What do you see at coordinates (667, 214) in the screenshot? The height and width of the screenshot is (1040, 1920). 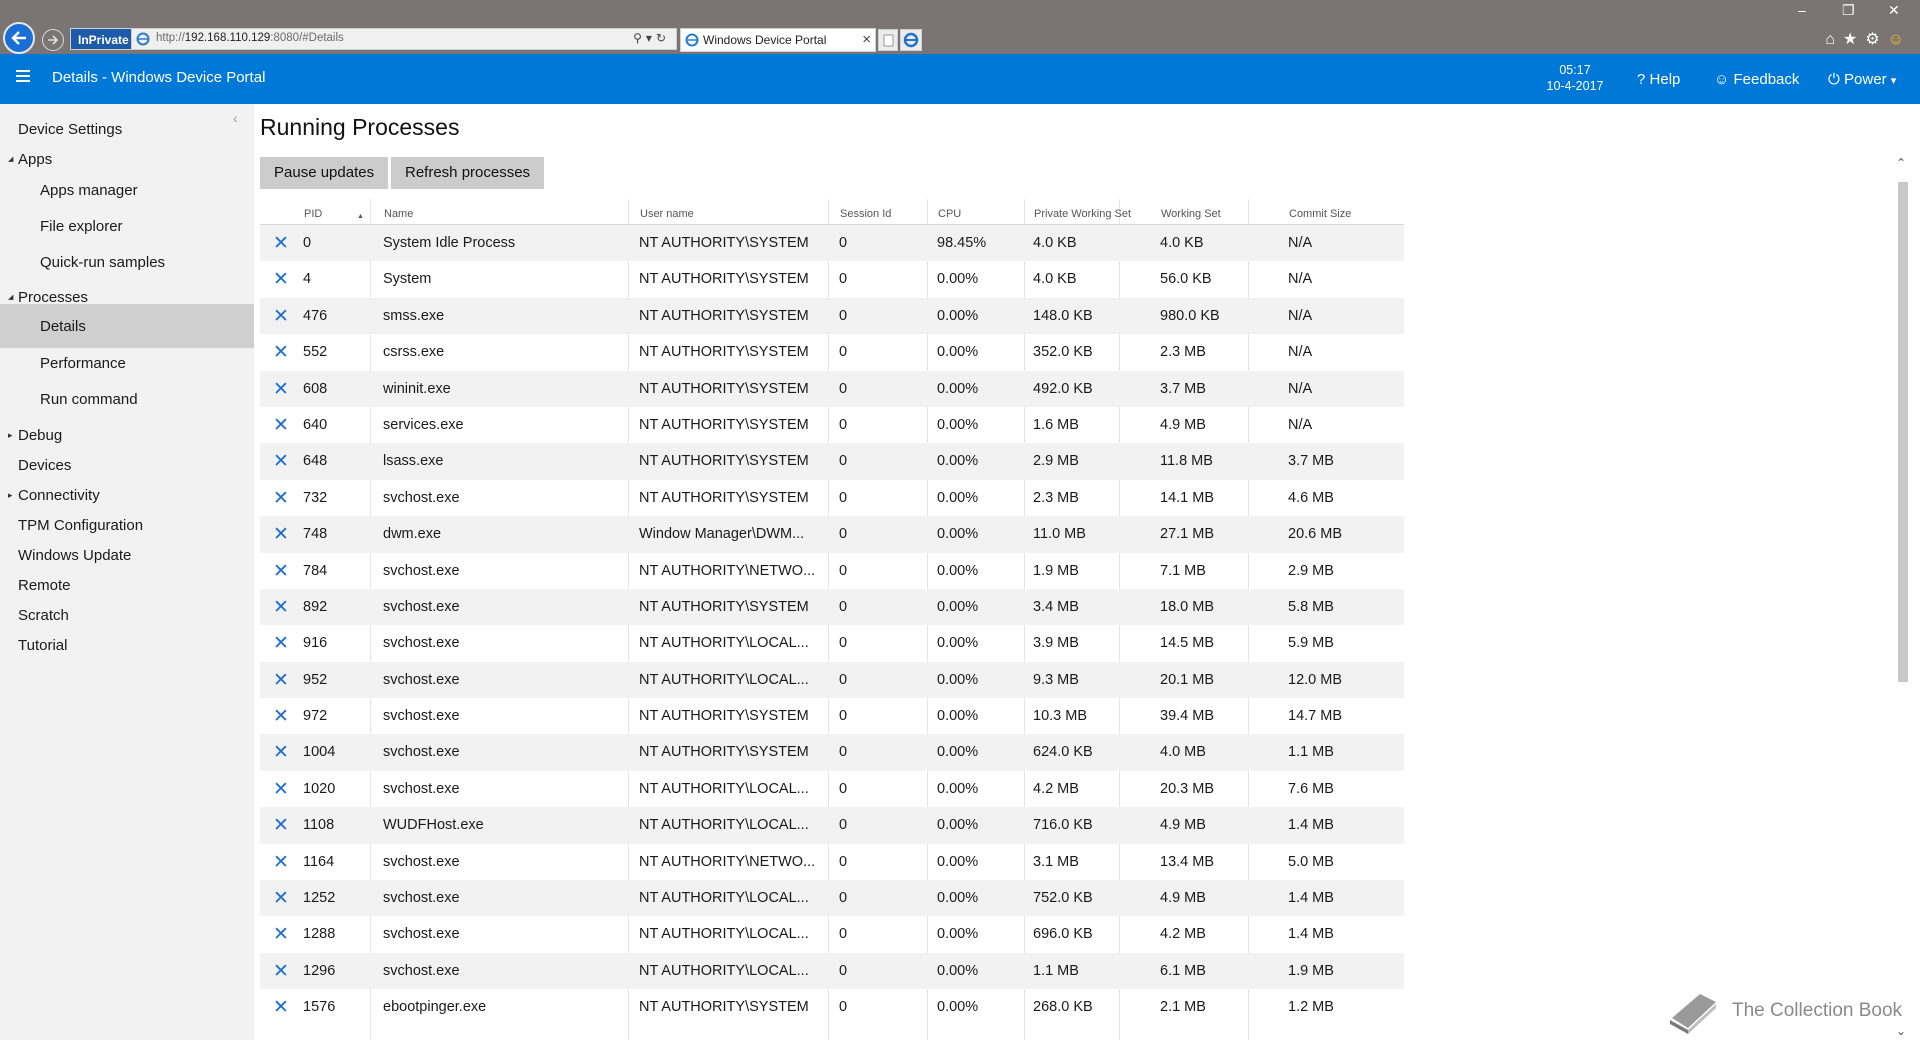 I see `column-header-user-name: User name` at bounding box center [667, 214].